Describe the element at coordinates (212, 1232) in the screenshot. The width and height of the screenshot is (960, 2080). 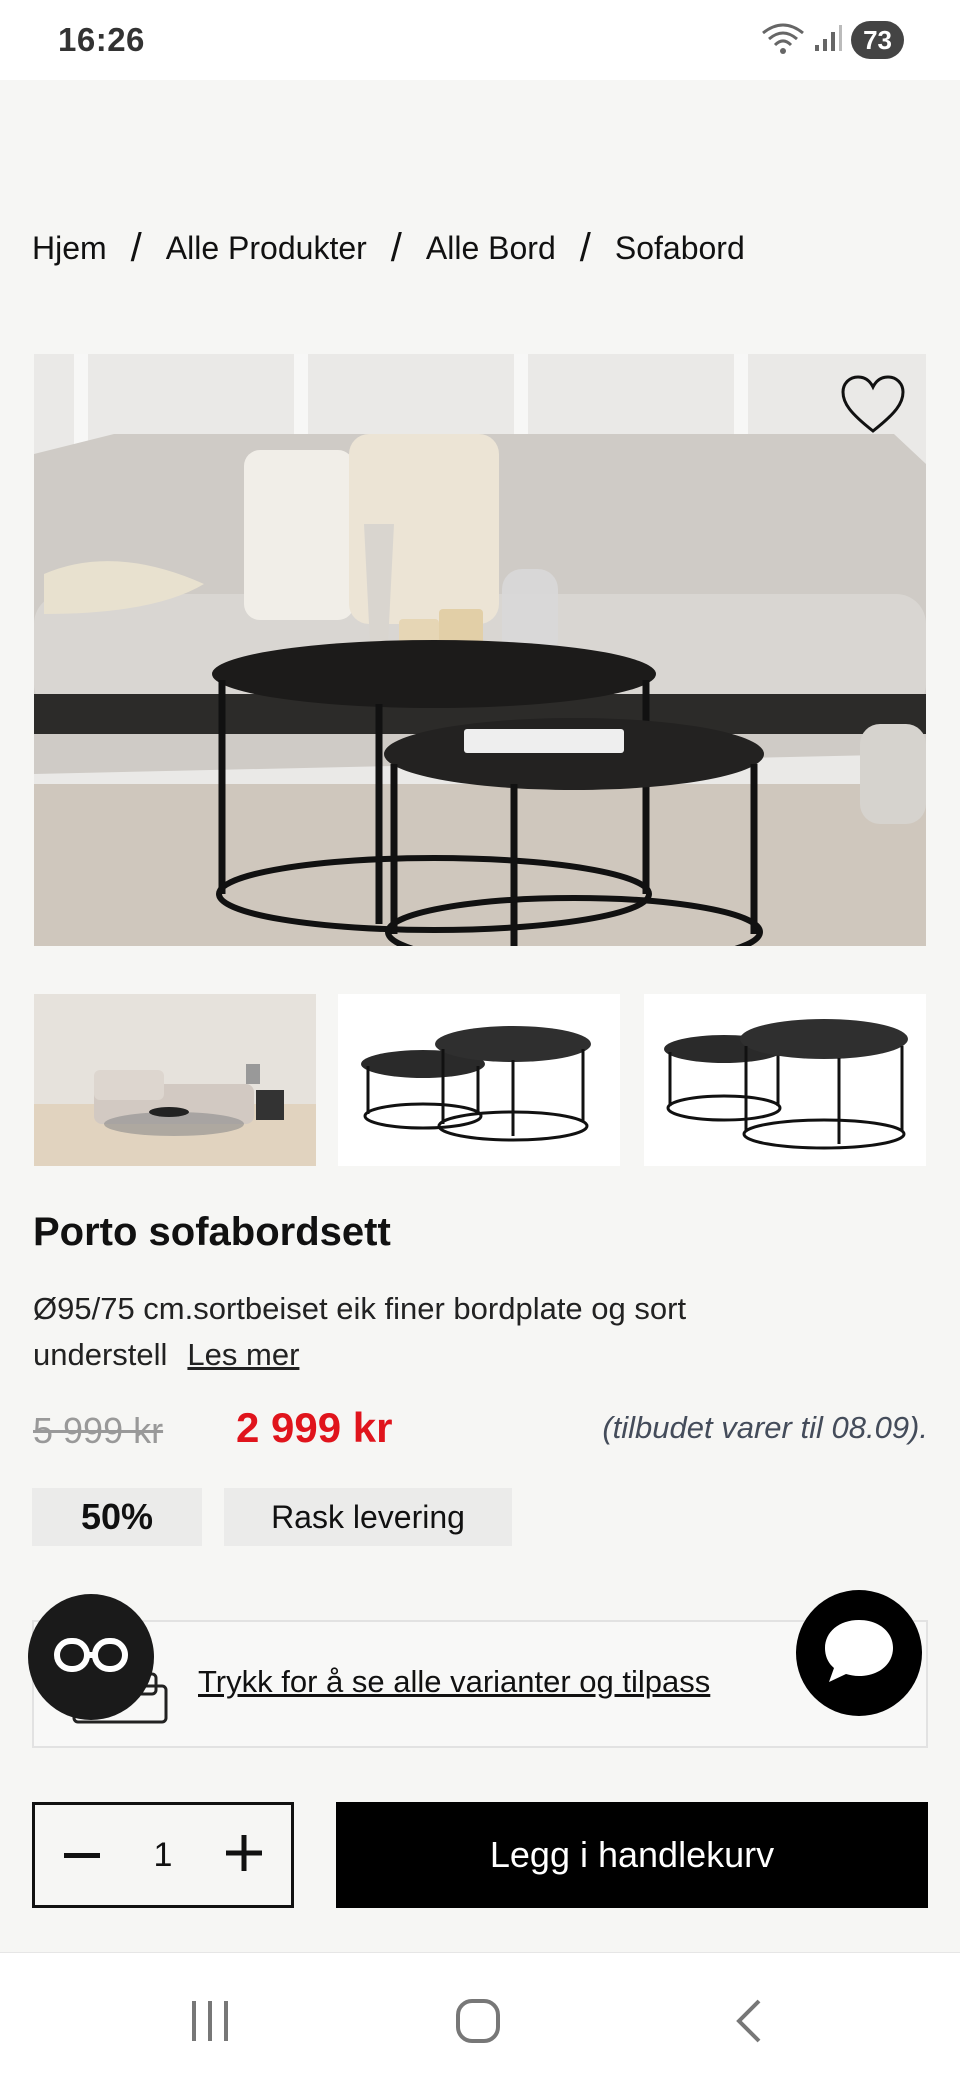
I see `product-title: Porto sofabordsett` at that location.